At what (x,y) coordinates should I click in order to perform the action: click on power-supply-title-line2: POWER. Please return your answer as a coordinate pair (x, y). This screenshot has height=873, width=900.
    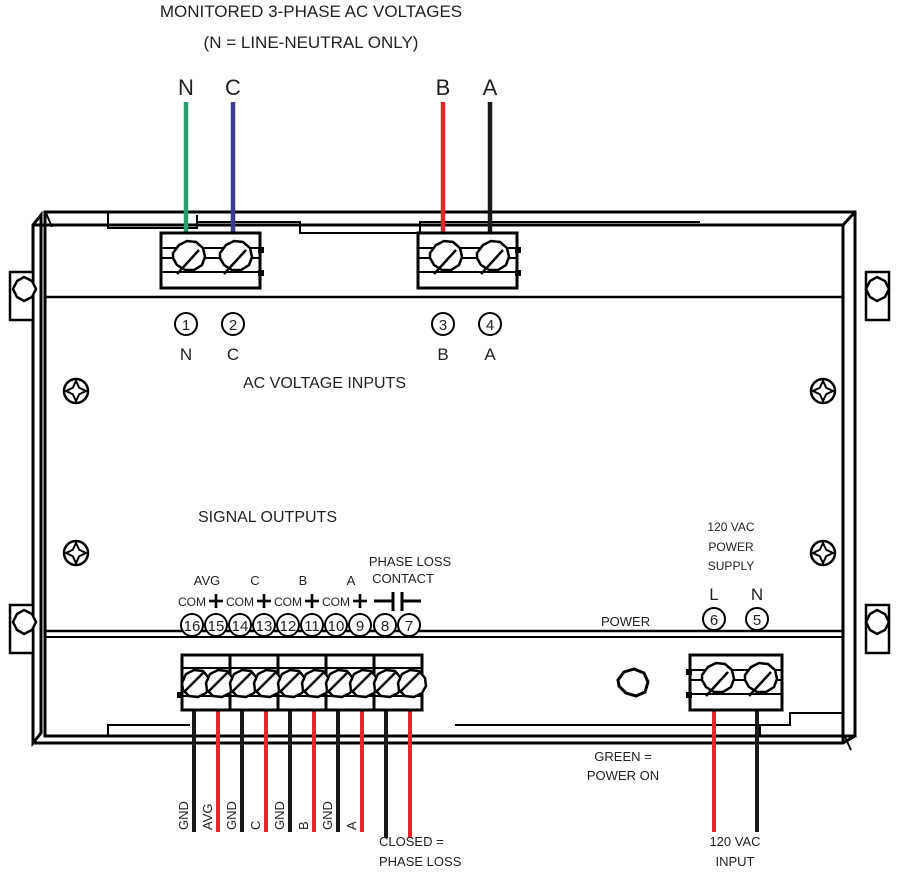
    Looking at the image, I should click on (731, 547).